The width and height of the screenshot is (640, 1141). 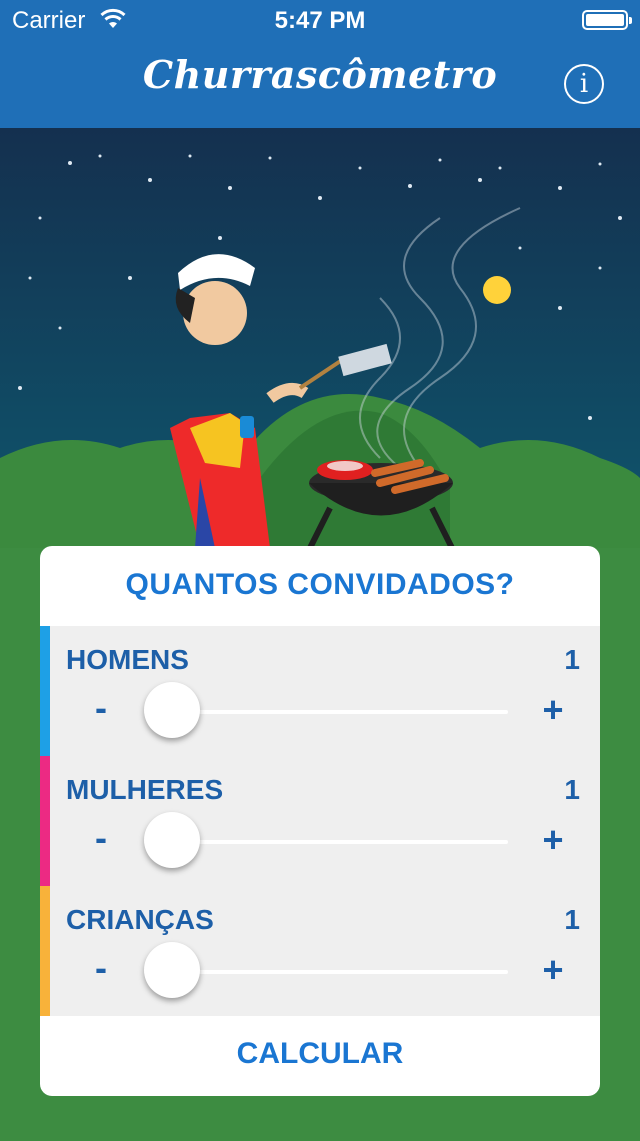 What do you see at coordinates (320, 691) in the screenshot?
I see `men-row: HOMENS 1 - +` at bounding box center [320, 691].